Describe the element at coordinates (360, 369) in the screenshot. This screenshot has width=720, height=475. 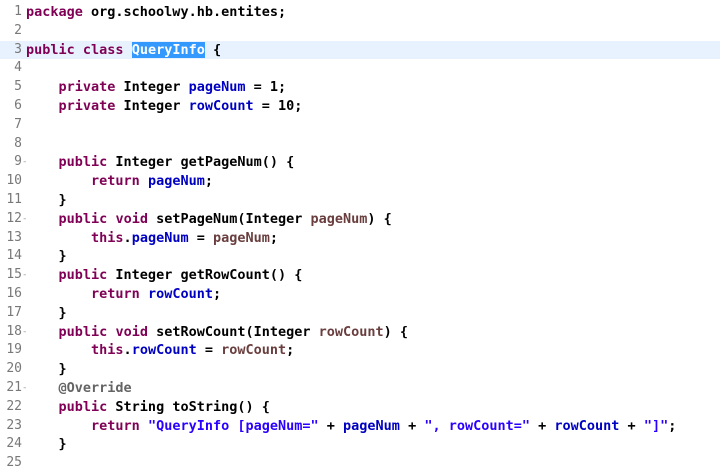
I see `code-line: 20 }` at that location.